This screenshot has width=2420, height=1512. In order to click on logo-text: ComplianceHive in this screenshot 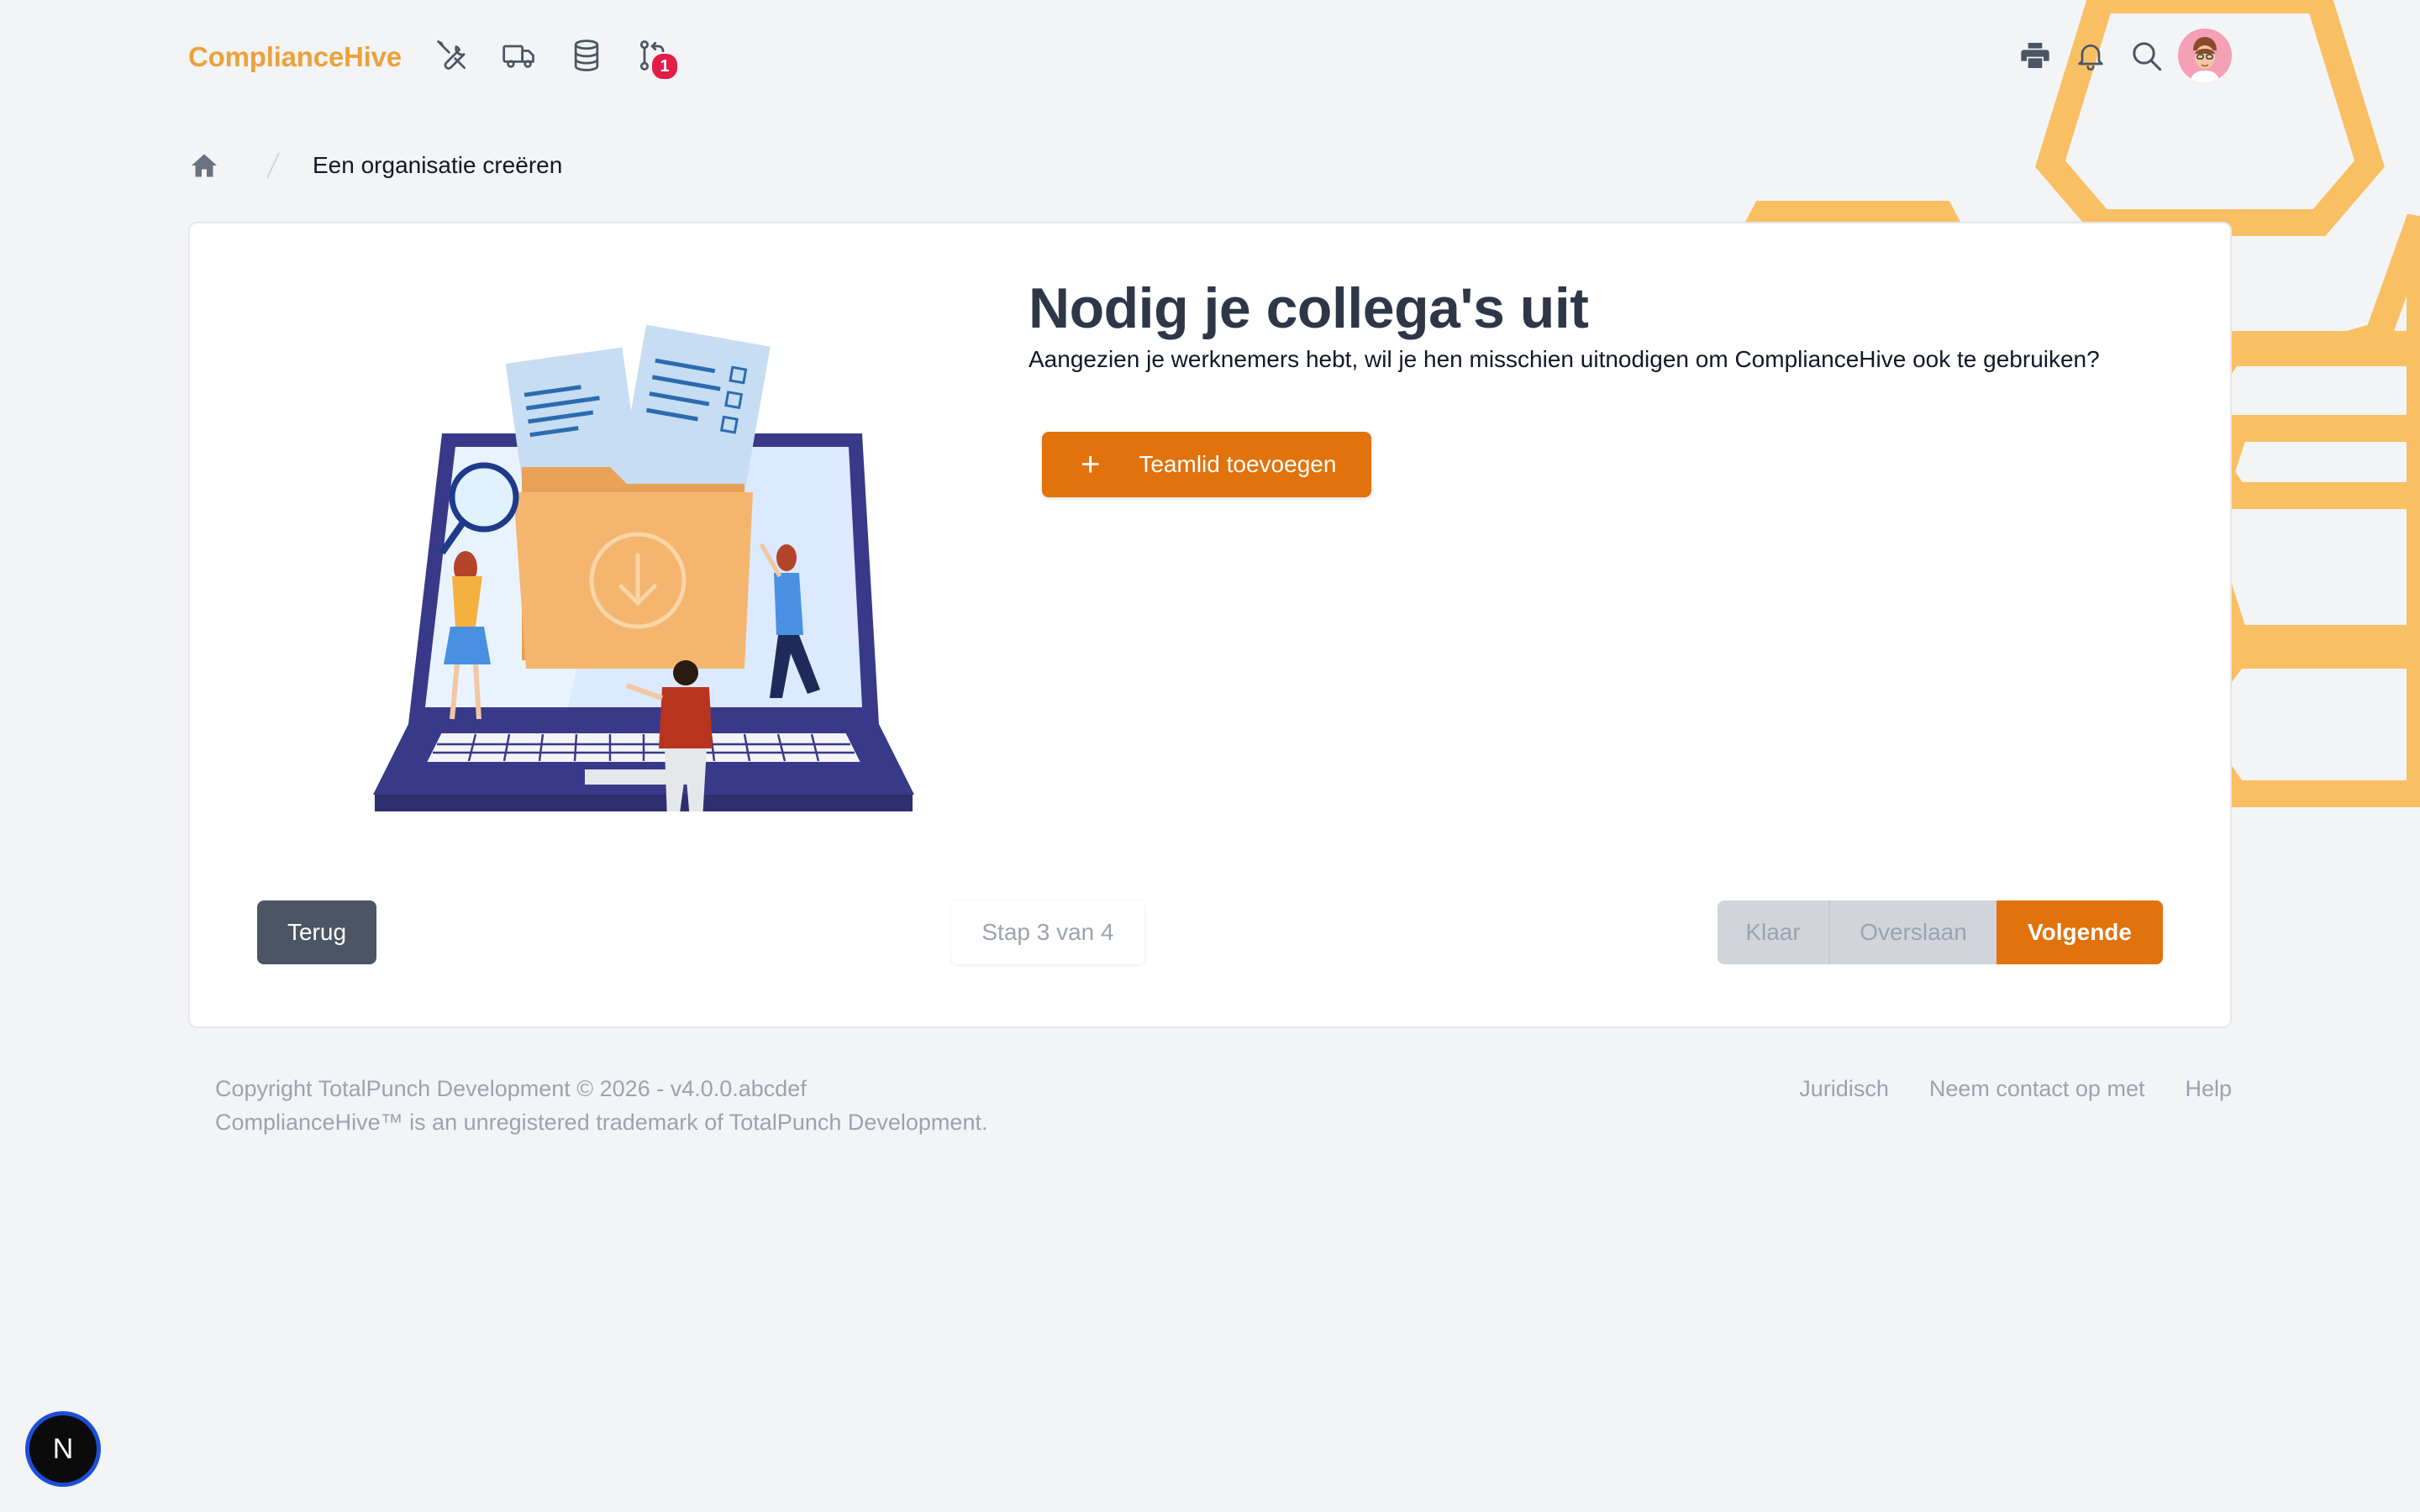, I will do `click(295, 56)`.